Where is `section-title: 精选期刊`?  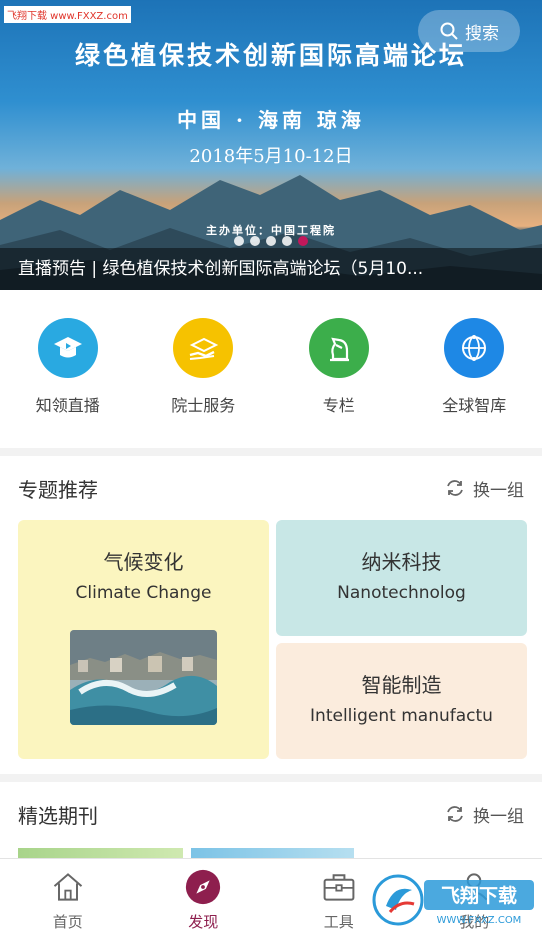
section-title: 精选期刊 is located at coordinates (58, 815).